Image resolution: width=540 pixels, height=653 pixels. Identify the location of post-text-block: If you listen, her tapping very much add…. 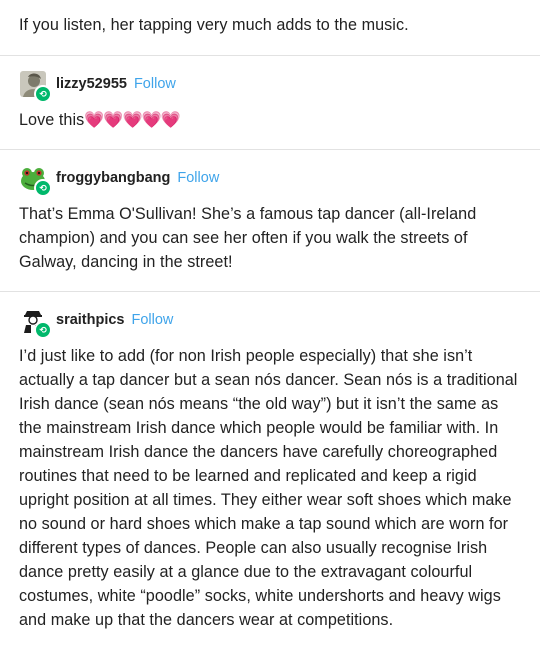
(270, 27).